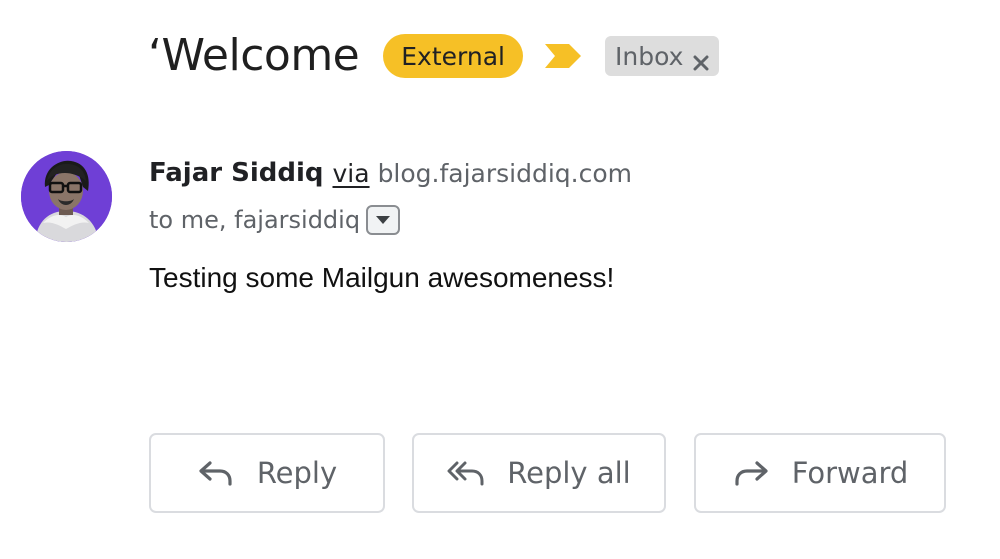 This screenshot has width=1000, height=559. I want to click on reply-all-button-label: Reply all, so click(569, 473).